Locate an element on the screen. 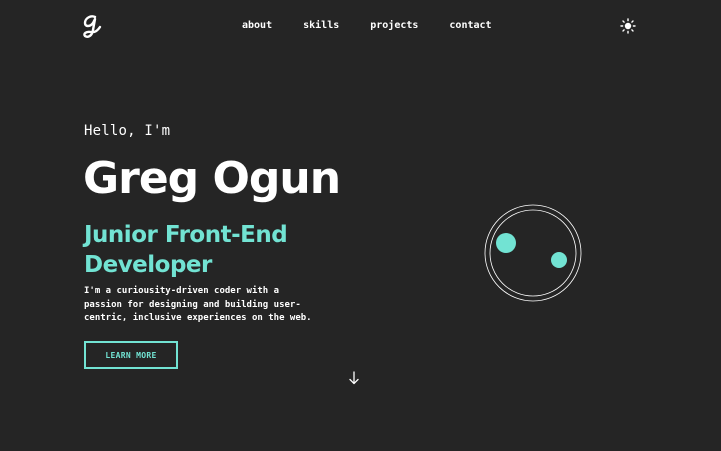 The image size is (721, 451). hero-greeting: Hello, I'm is located at coordinates (127, 131).